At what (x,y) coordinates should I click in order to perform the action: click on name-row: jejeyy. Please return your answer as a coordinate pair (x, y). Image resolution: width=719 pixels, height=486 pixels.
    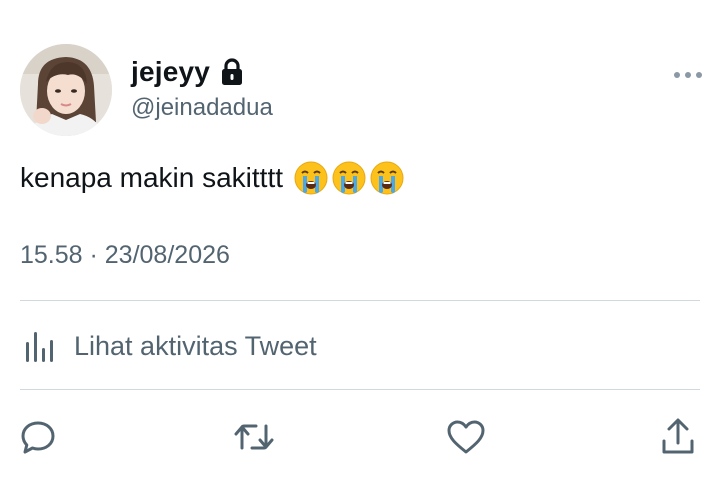
    Looking at the image, I should click on (187, 72).